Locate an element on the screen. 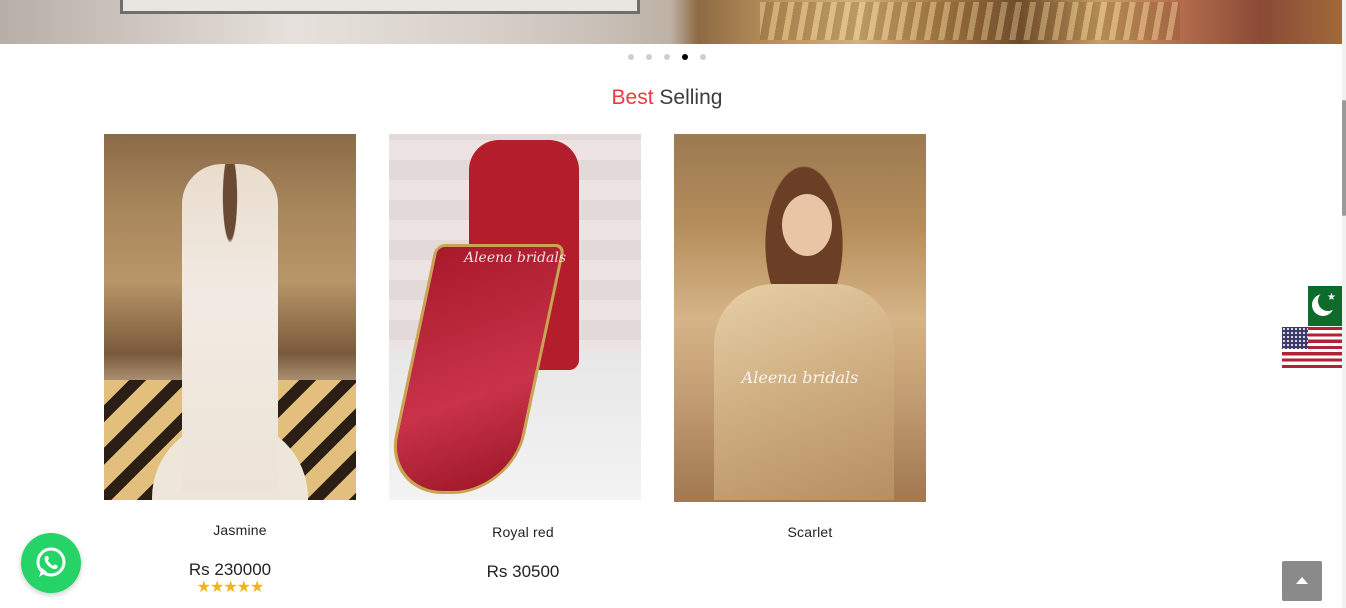  hero-picture-frame is located at coordinates (380, 7).